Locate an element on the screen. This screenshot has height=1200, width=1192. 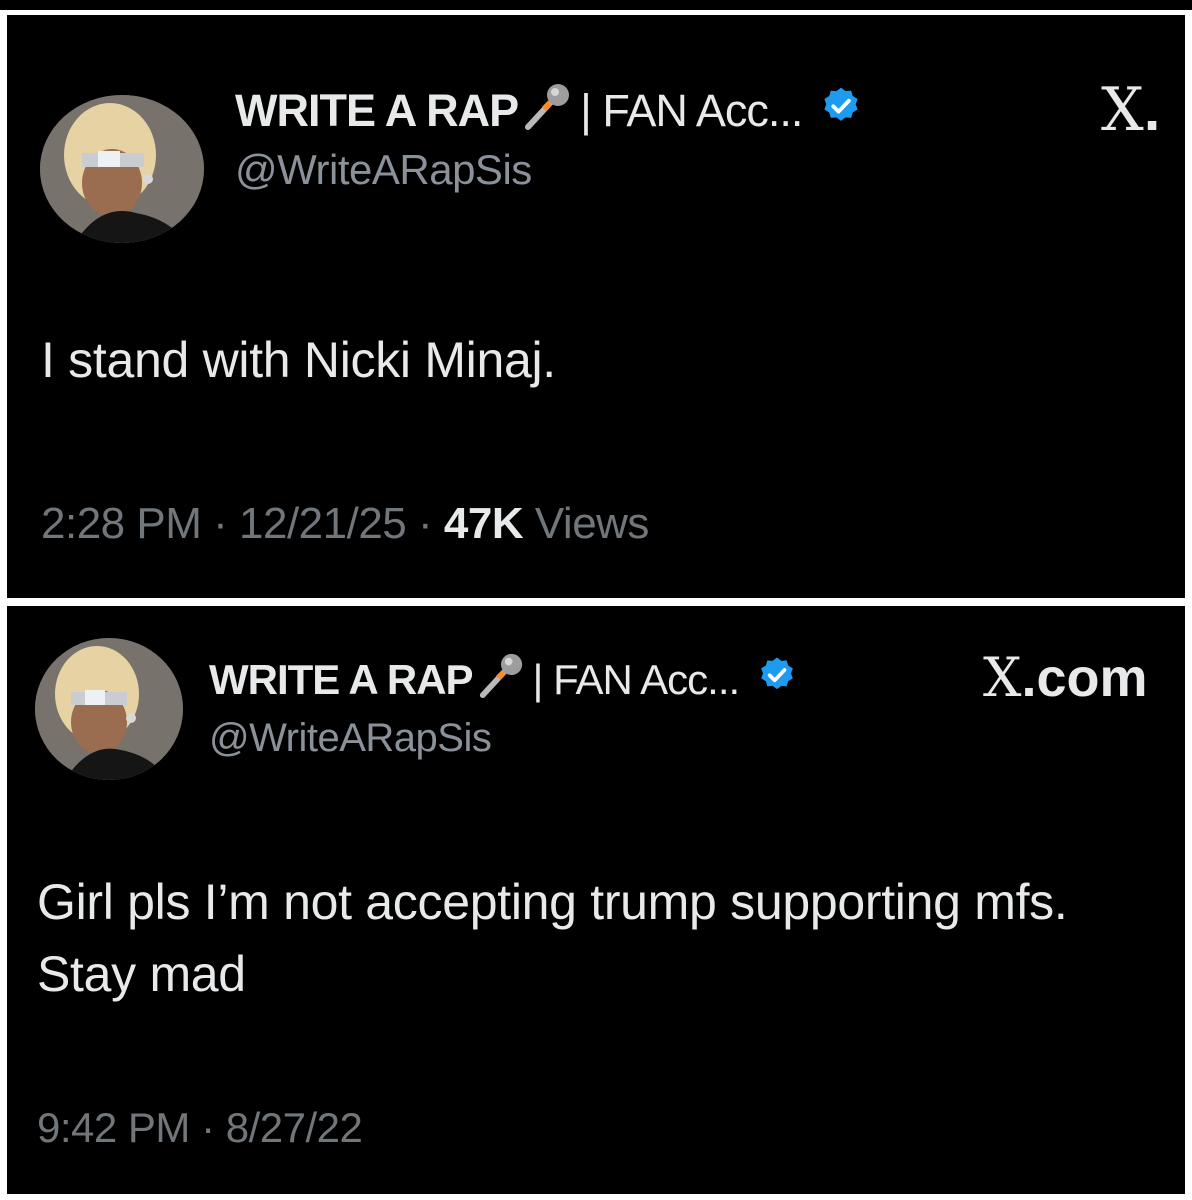
x-logo-icon: X.com is located at coordinates (1065, 677).